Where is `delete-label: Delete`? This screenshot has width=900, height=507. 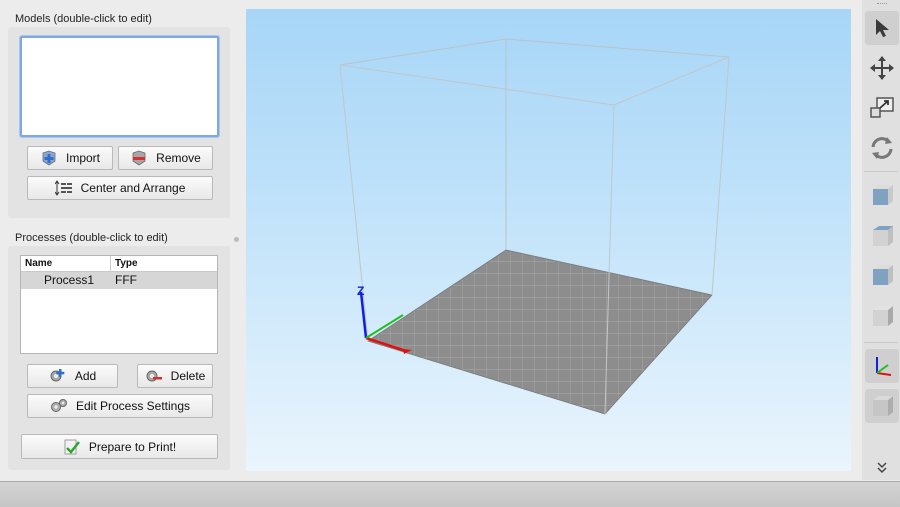
delete-label: Delete is located at coordinates (188, 376).